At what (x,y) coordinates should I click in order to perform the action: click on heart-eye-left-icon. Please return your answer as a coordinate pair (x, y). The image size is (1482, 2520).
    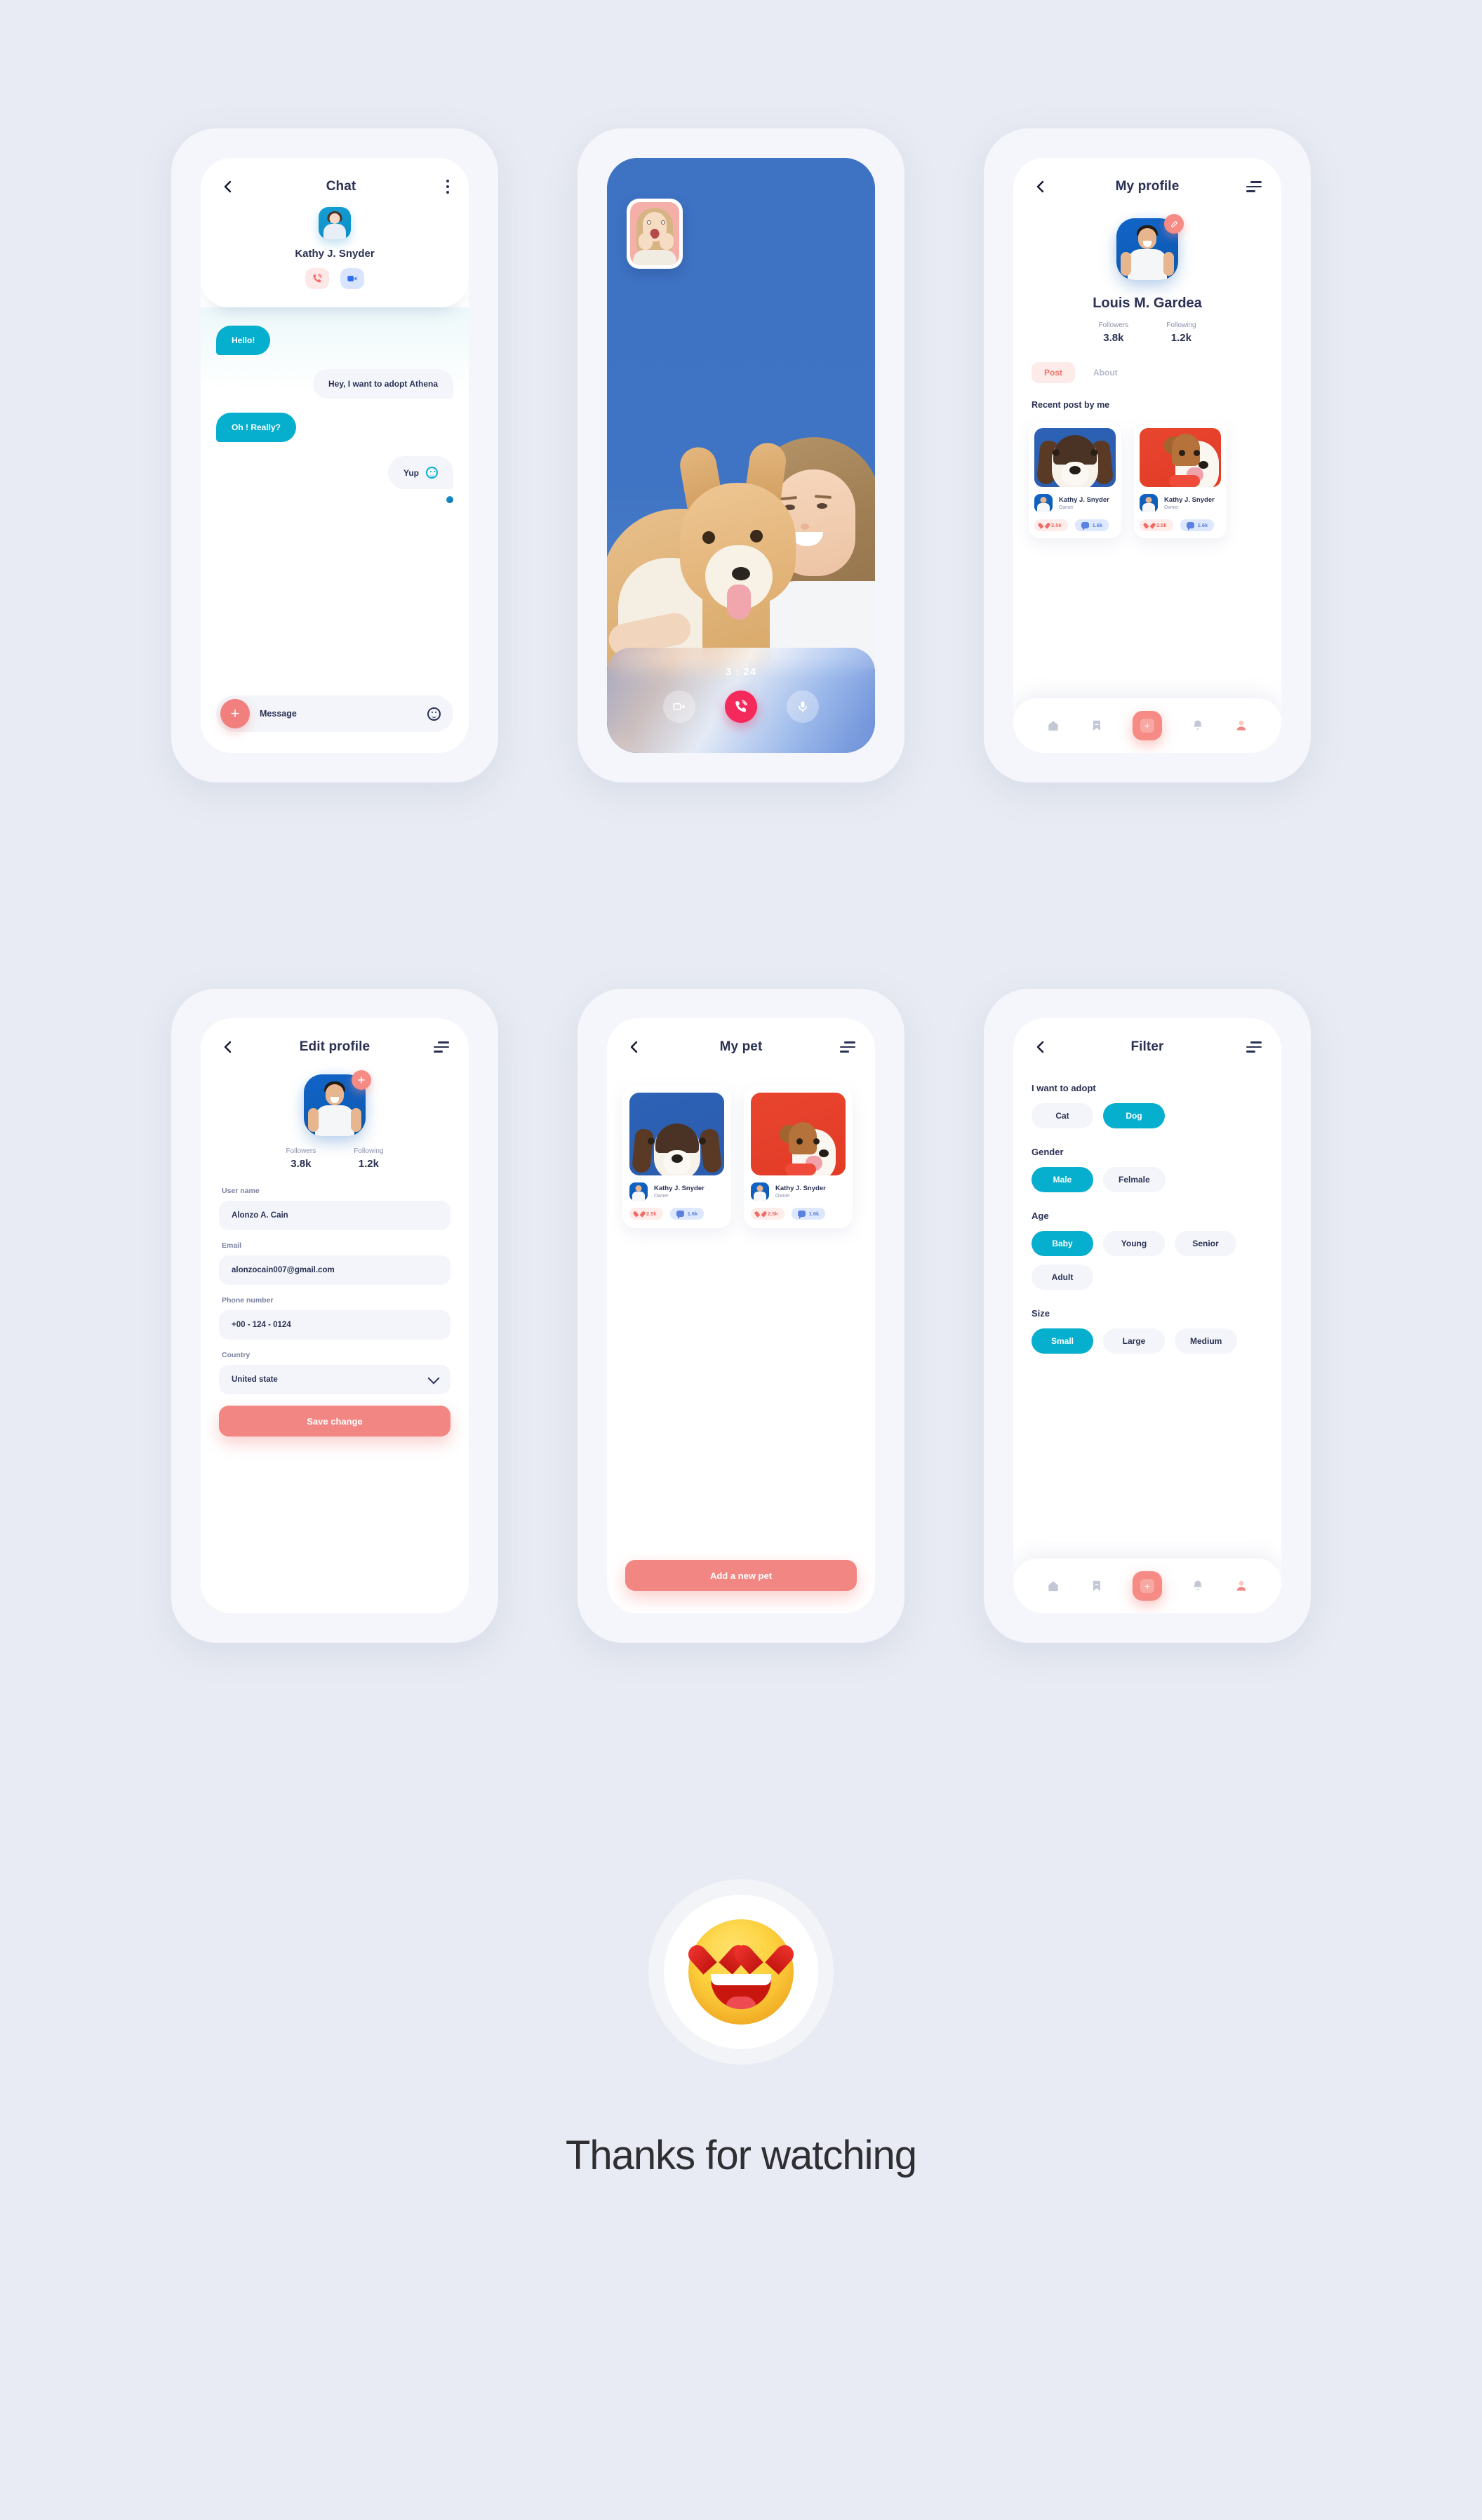
    Looking at the image, I should click on (718, 1955).